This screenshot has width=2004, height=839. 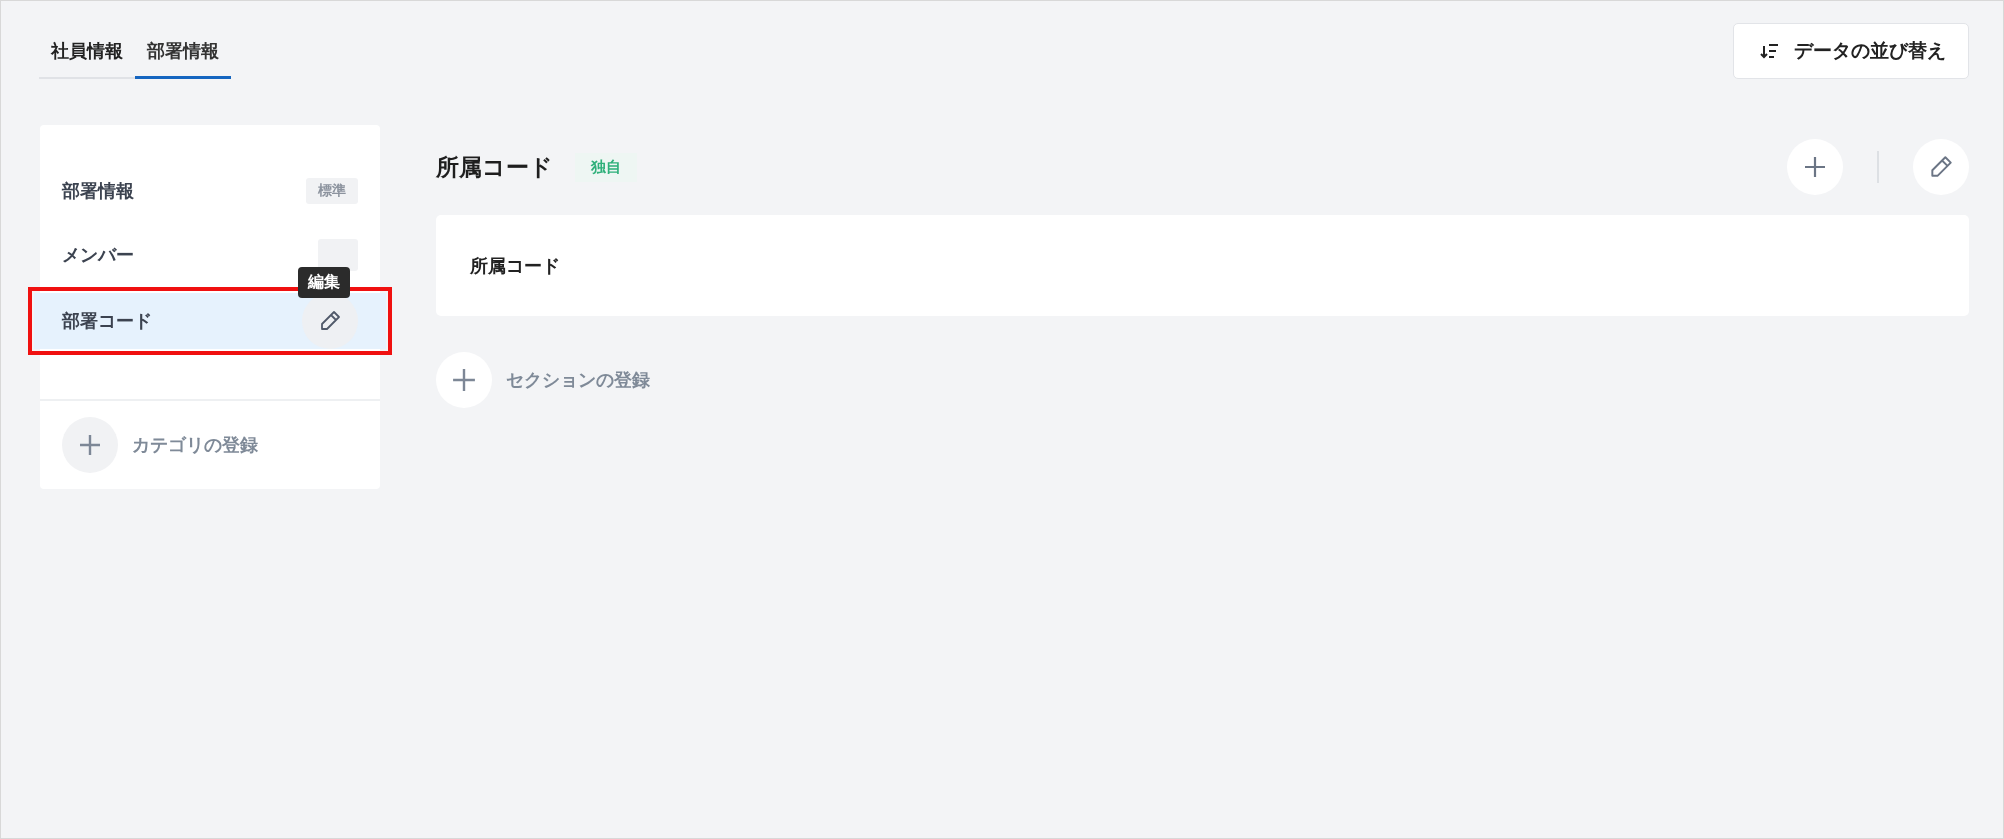 I want to click on sort-button: データの並び替え, so click(x=1851, y=51).